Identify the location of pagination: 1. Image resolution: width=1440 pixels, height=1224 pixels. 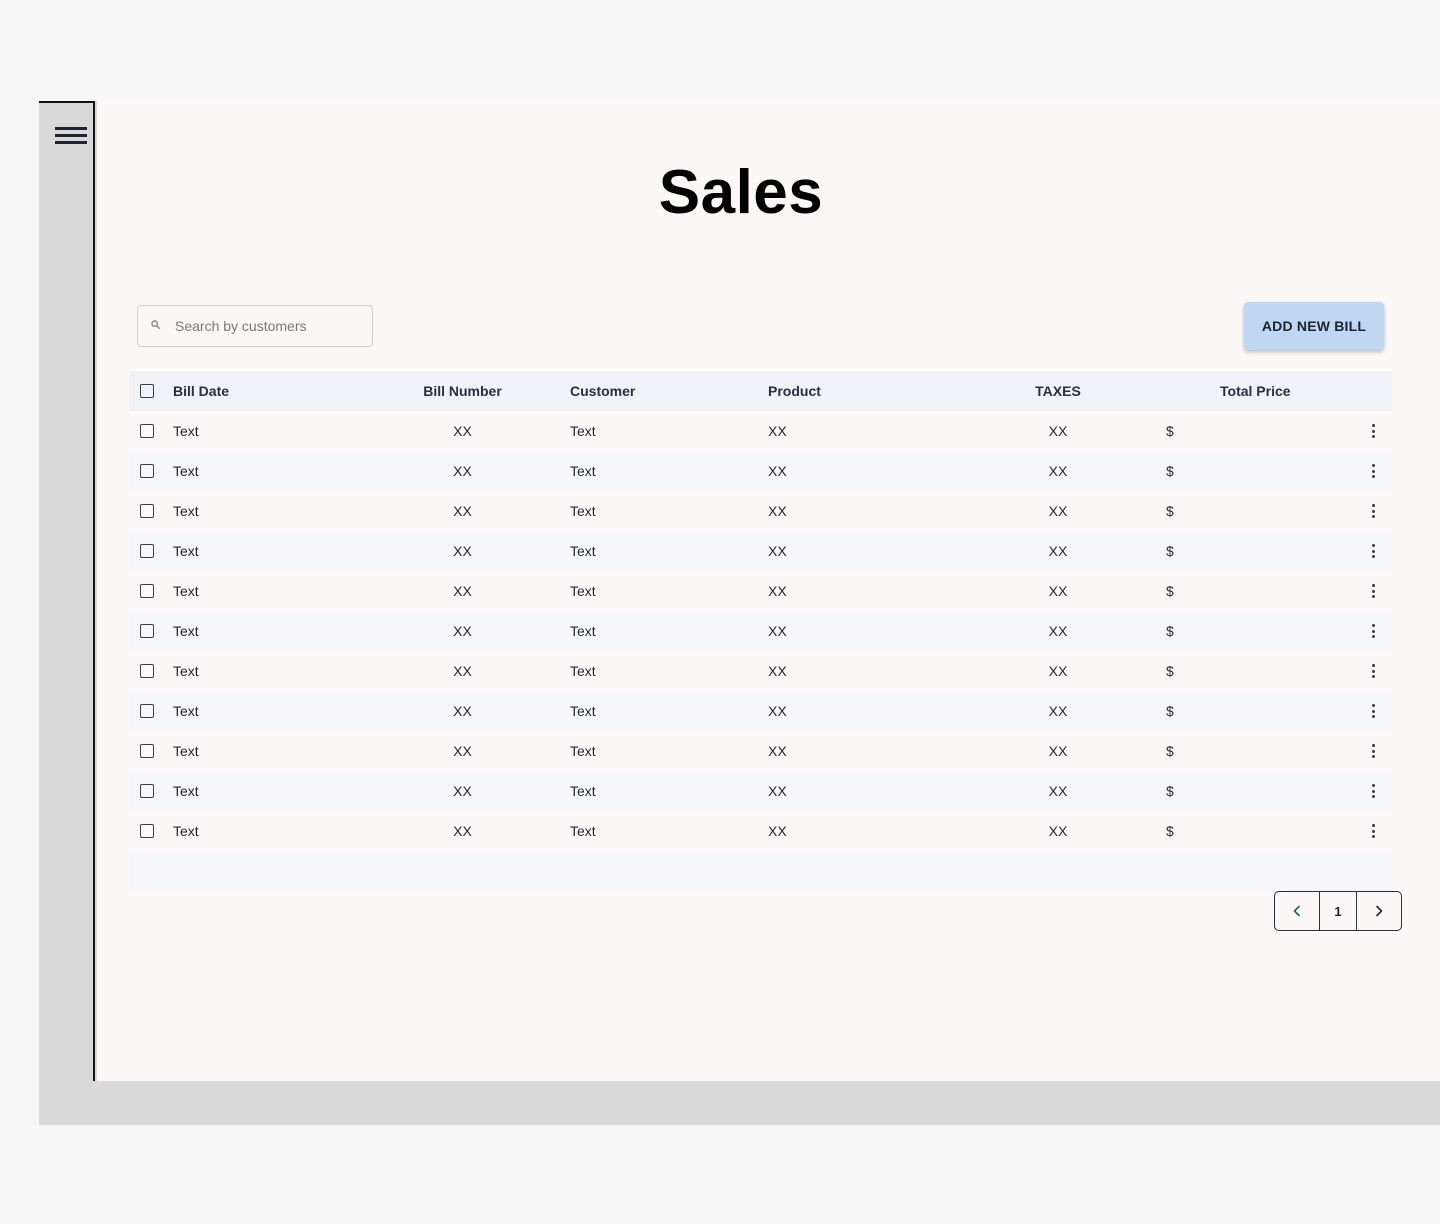
(1338, 911).